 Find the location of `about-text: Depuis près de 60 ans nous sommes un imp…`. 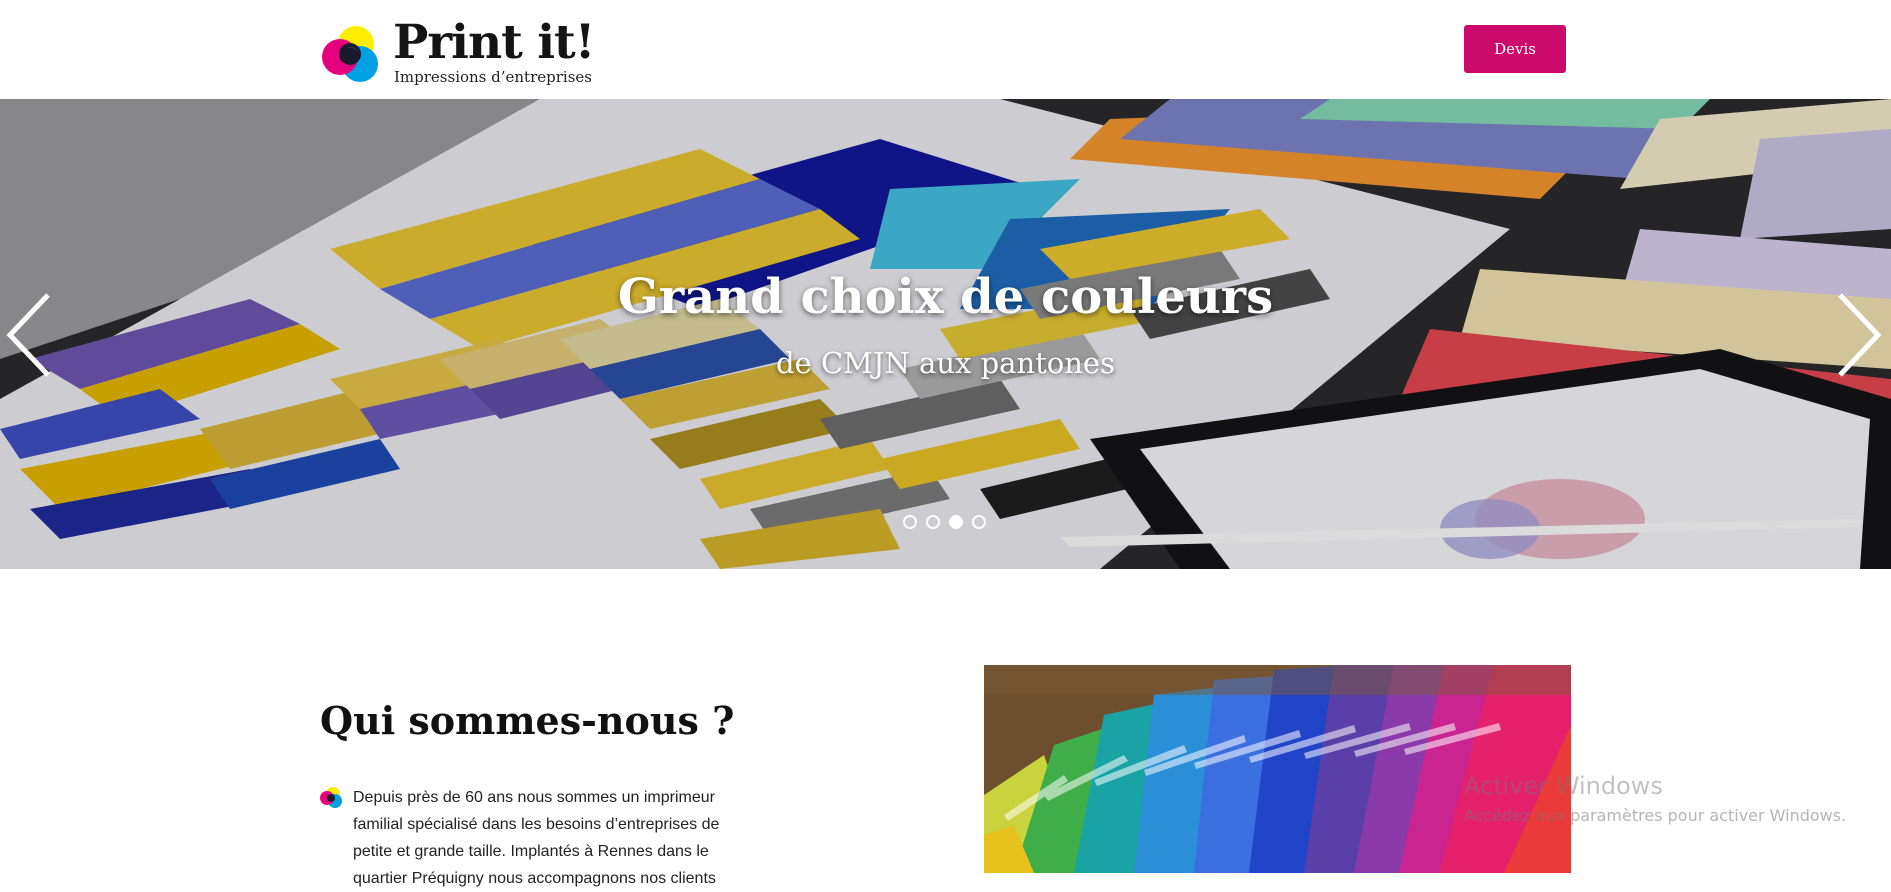

about-text: Depuis près de 60 ans nous sommes un imp… is located at coordinates (536, 838).